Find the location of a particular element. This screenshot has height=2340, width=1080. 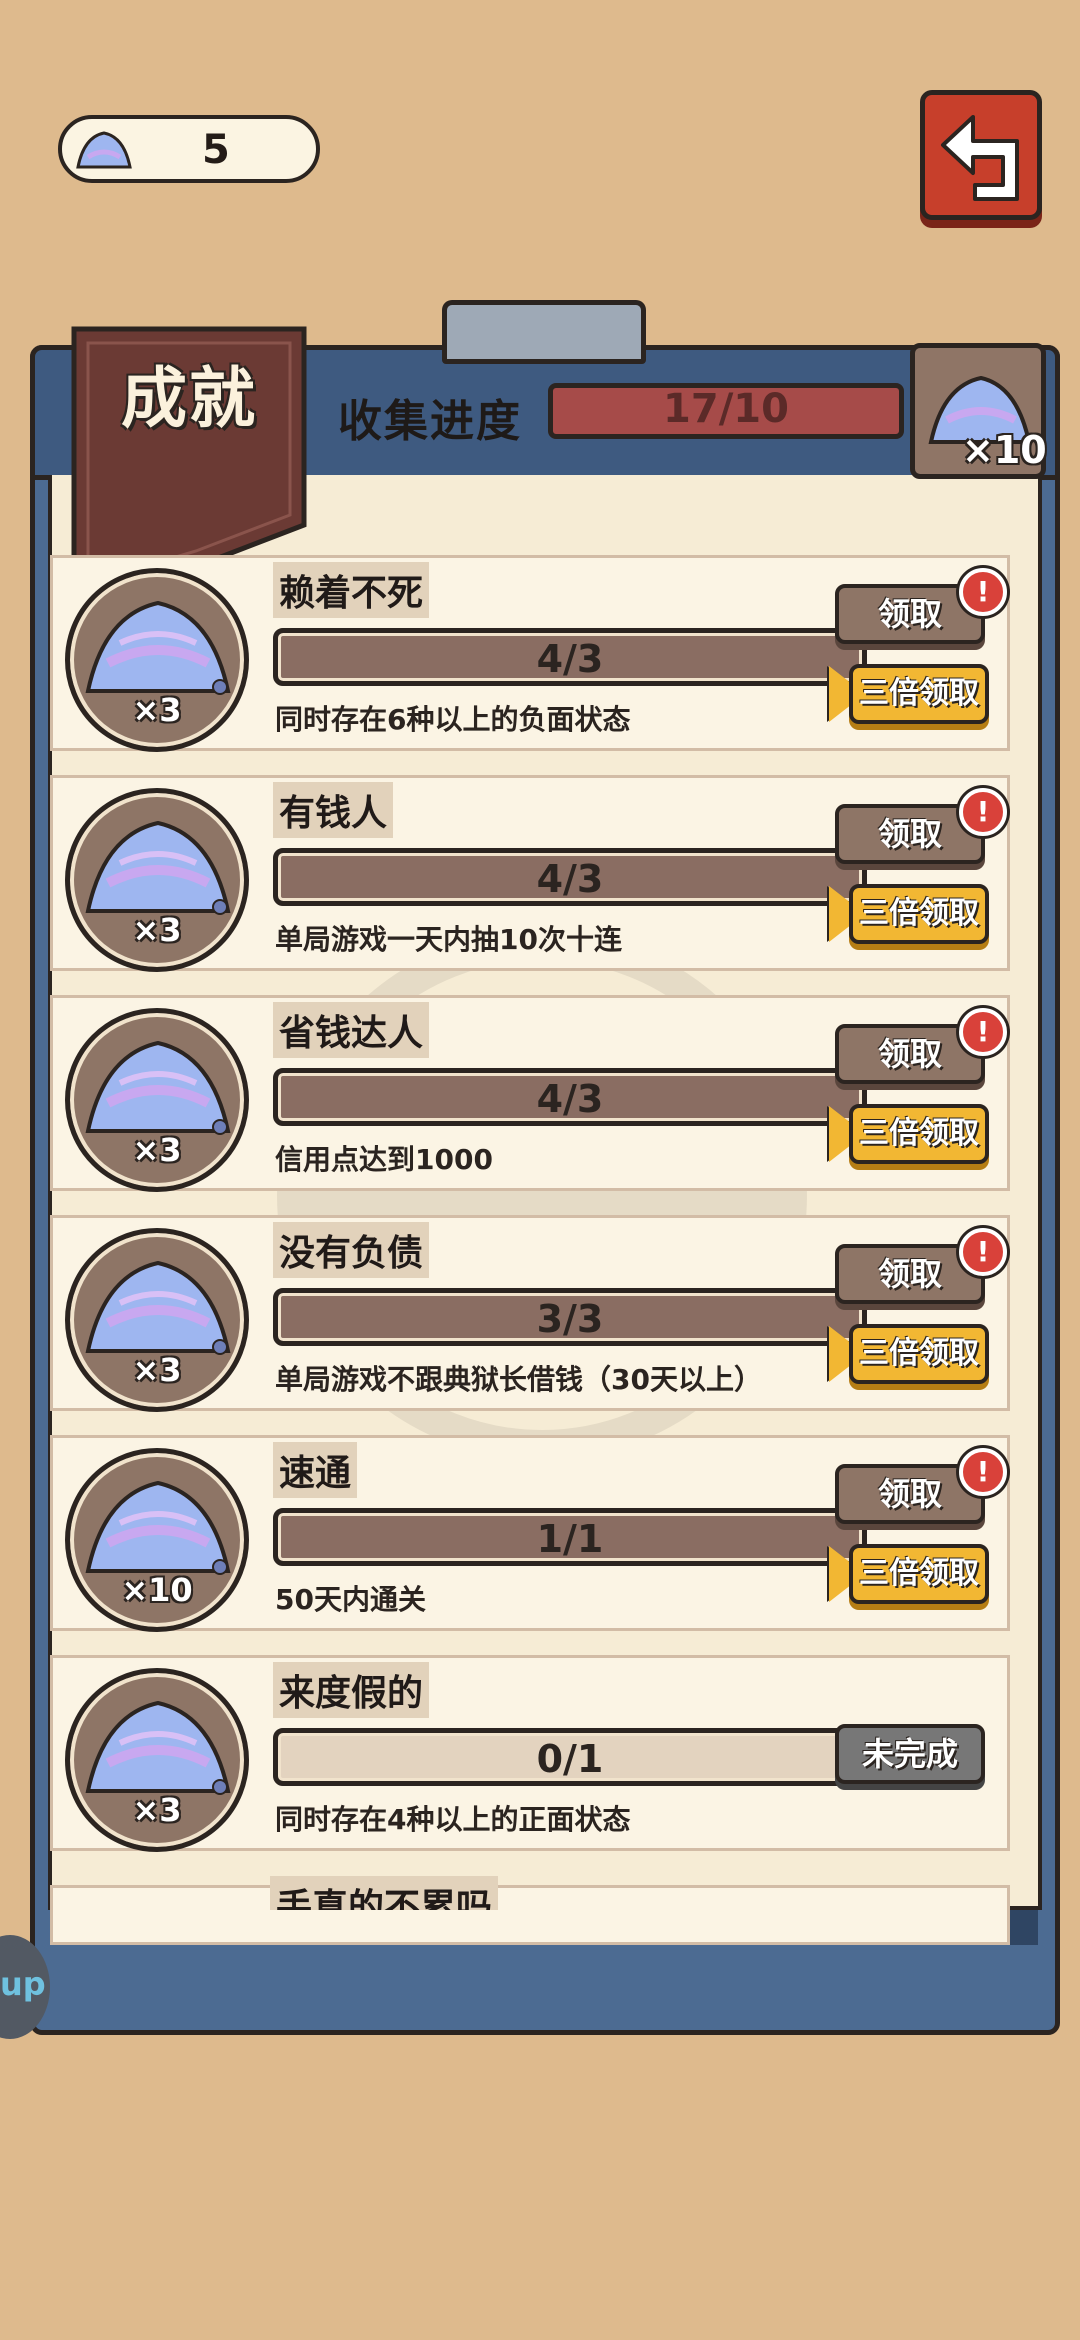

achievement-progress-bar: 0/1 is located at coordinates (570, 1757).